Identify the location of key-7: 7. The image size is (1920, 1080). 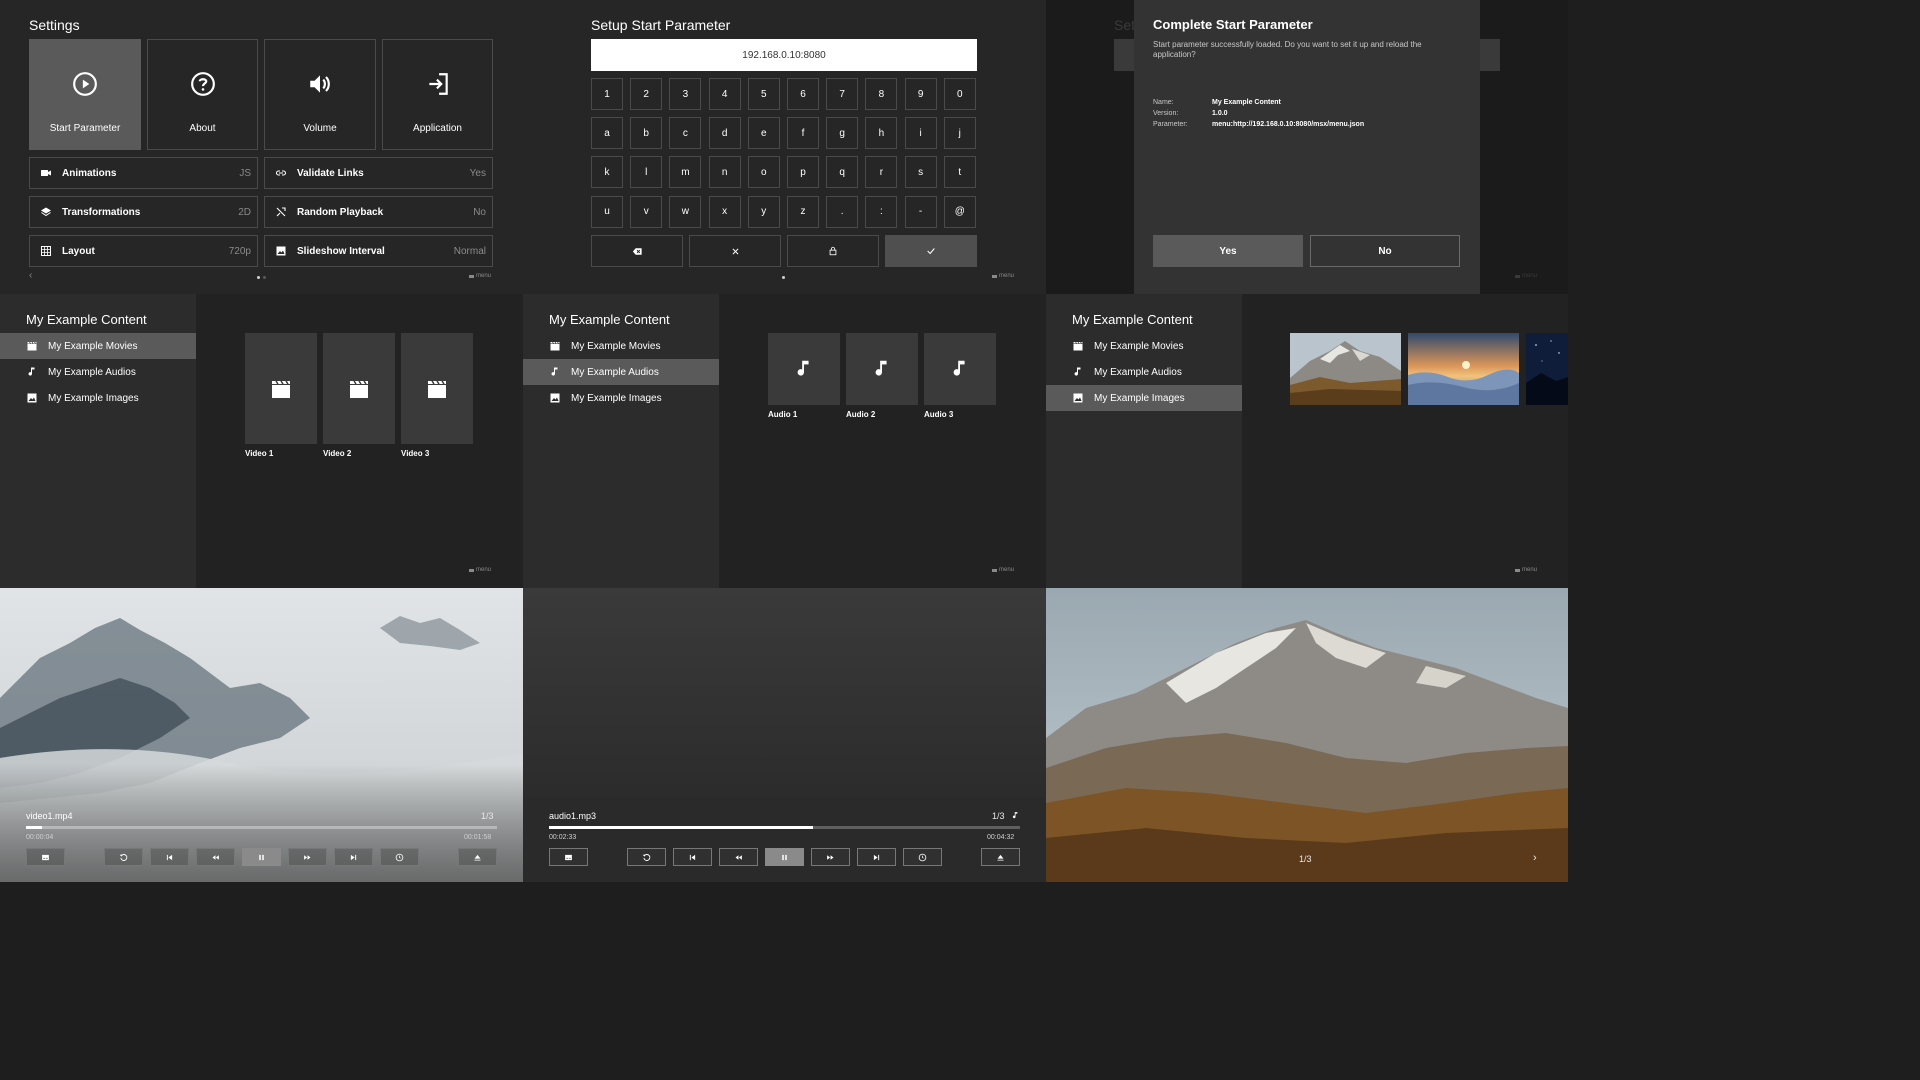
(842, 94).